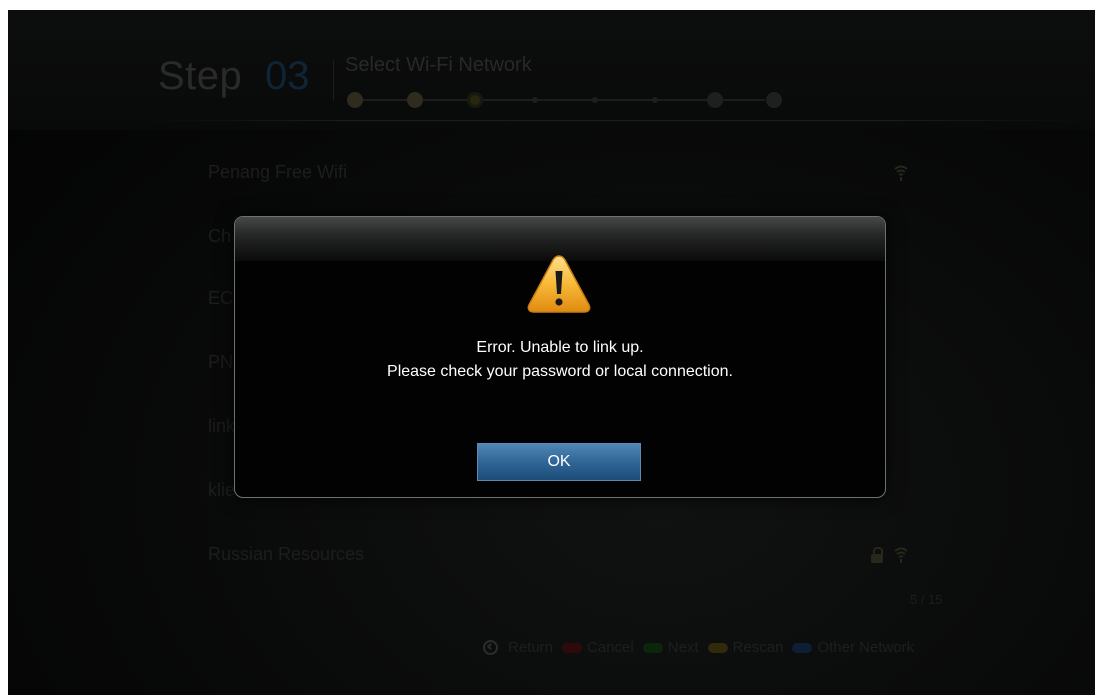 This screenshot has height=695, width=1103. I want to click on ok-button: OK, so click(559, 462).